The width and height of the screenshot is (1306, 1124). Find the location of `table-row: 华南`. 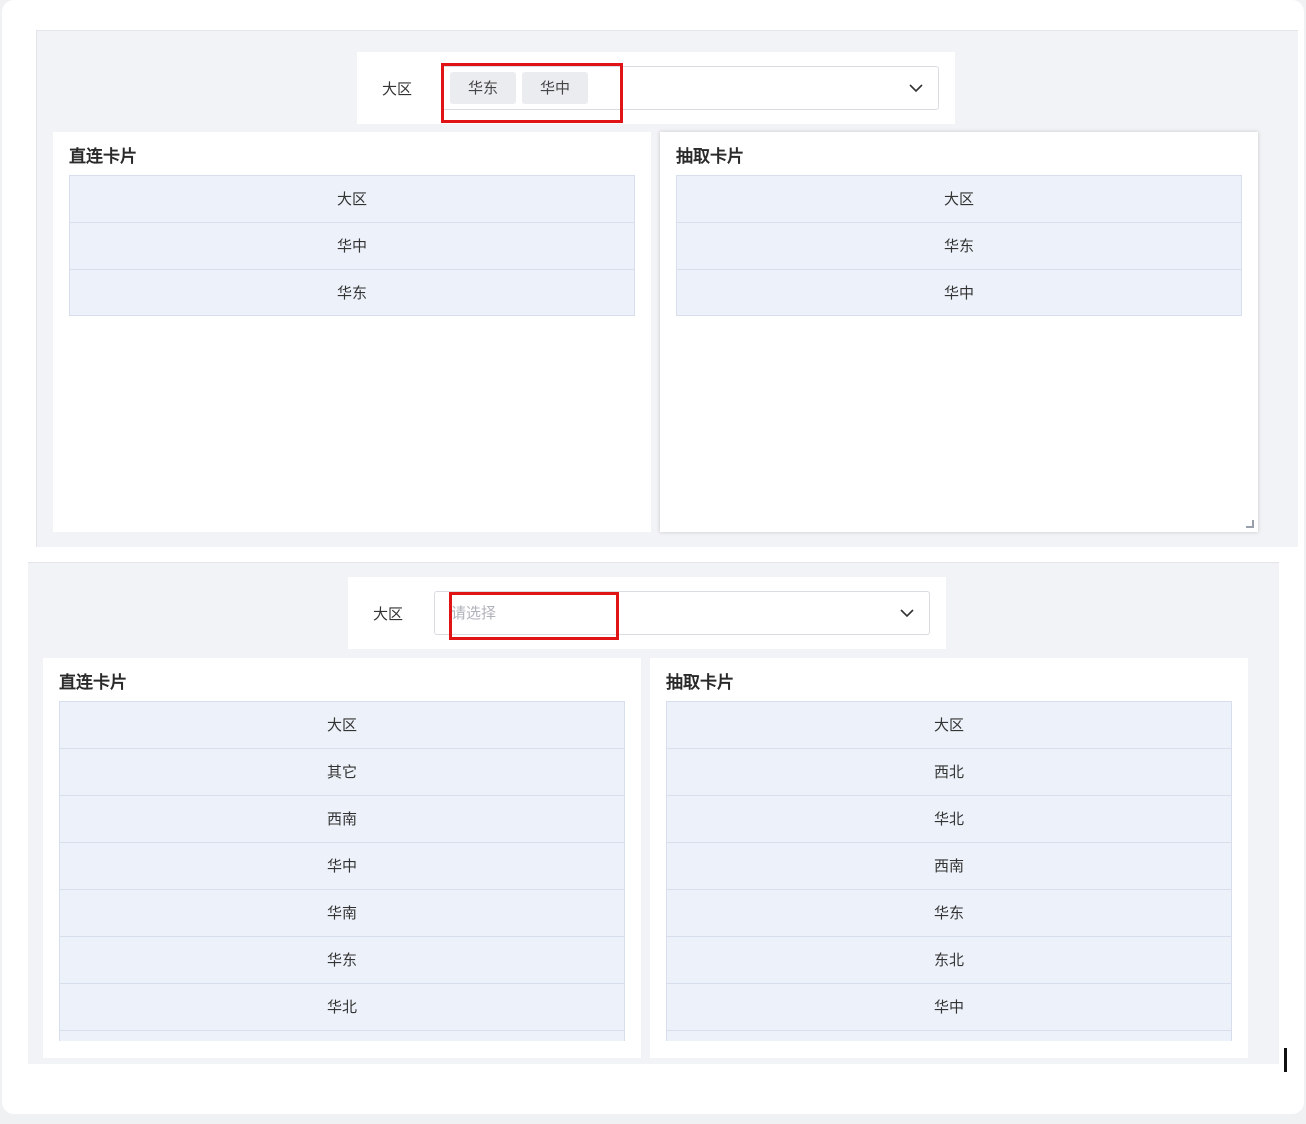

table-row: 华南 is located at coordinates (342, 912).